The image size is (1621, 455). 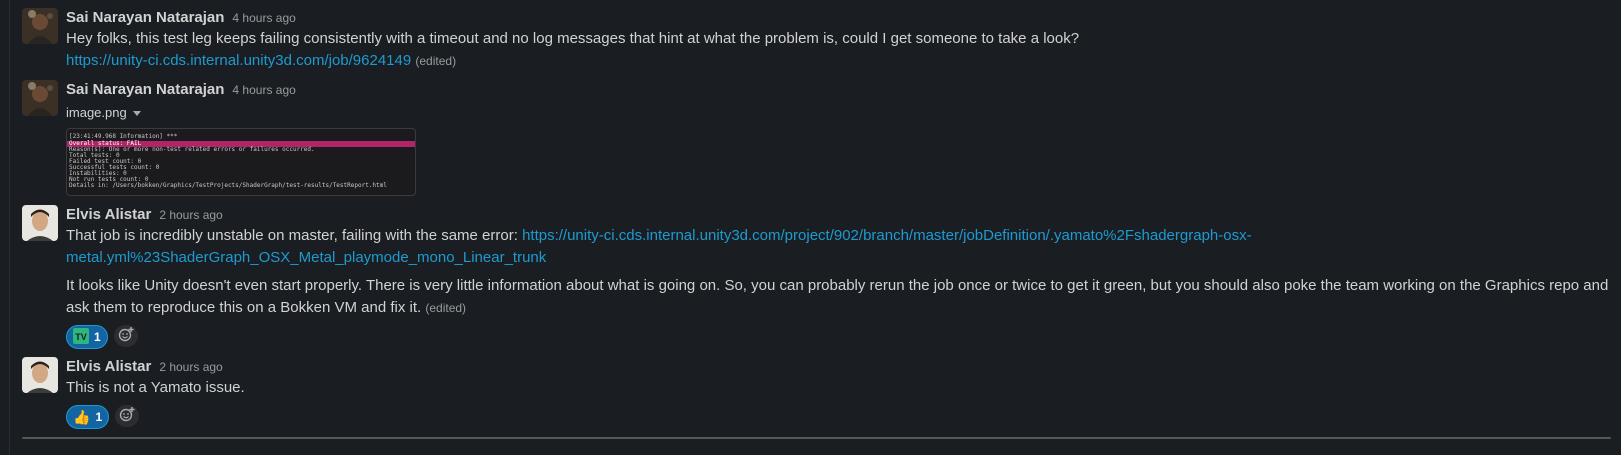 I want to click on file-name: image.png, so click(x=96, y=112).